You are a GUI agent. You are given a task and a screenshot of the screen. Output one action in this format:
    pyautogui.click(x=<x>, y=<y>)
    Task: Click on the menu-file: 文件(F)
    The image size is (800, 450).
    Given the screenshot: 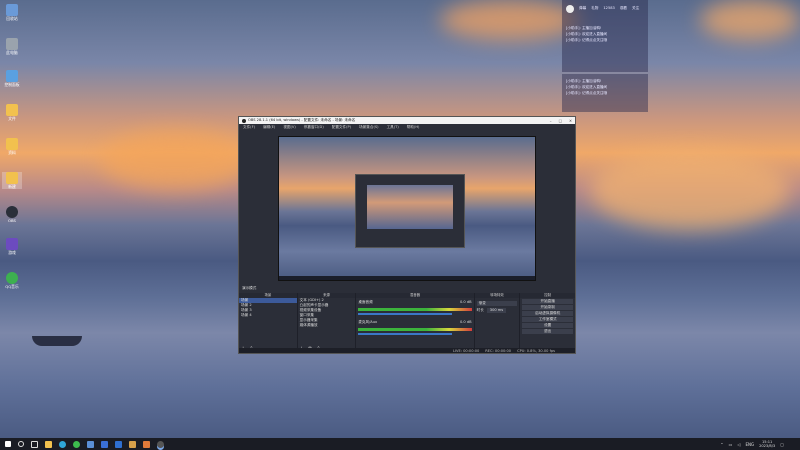 What is the action you would take?
    pyautogui.click(x=249, y=127)
    